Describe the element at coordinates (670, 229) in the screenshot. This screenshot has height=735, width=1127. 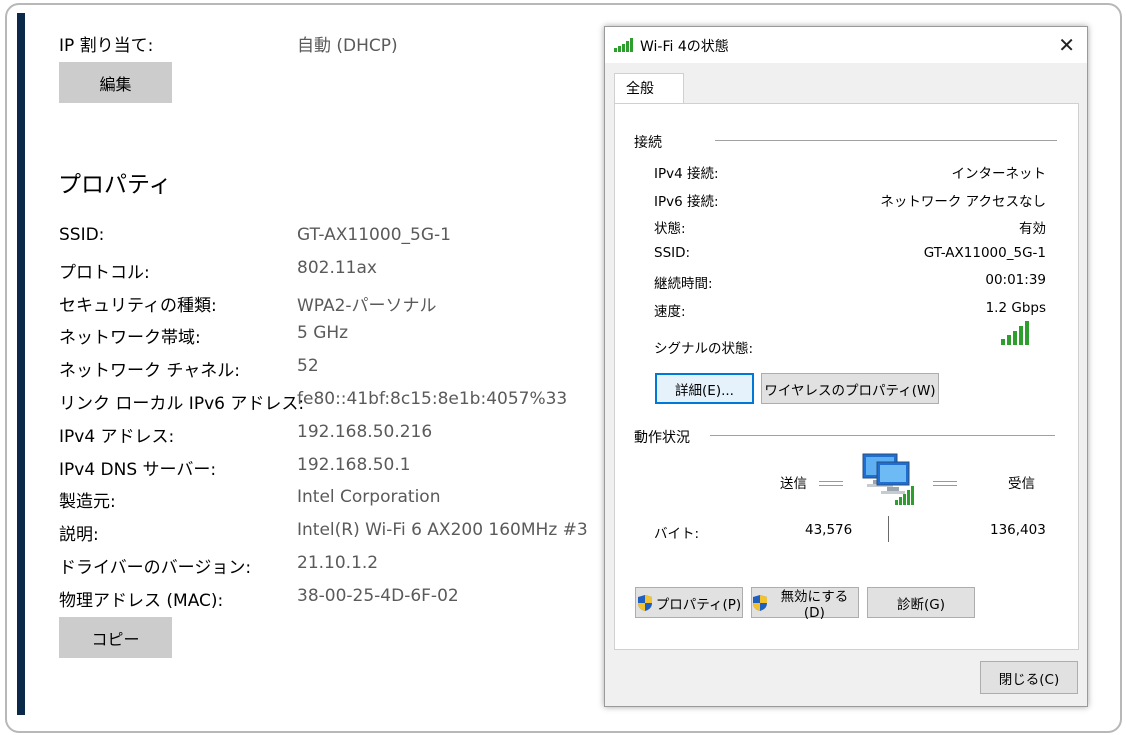
I see `connection-label: 状態:` at that location.